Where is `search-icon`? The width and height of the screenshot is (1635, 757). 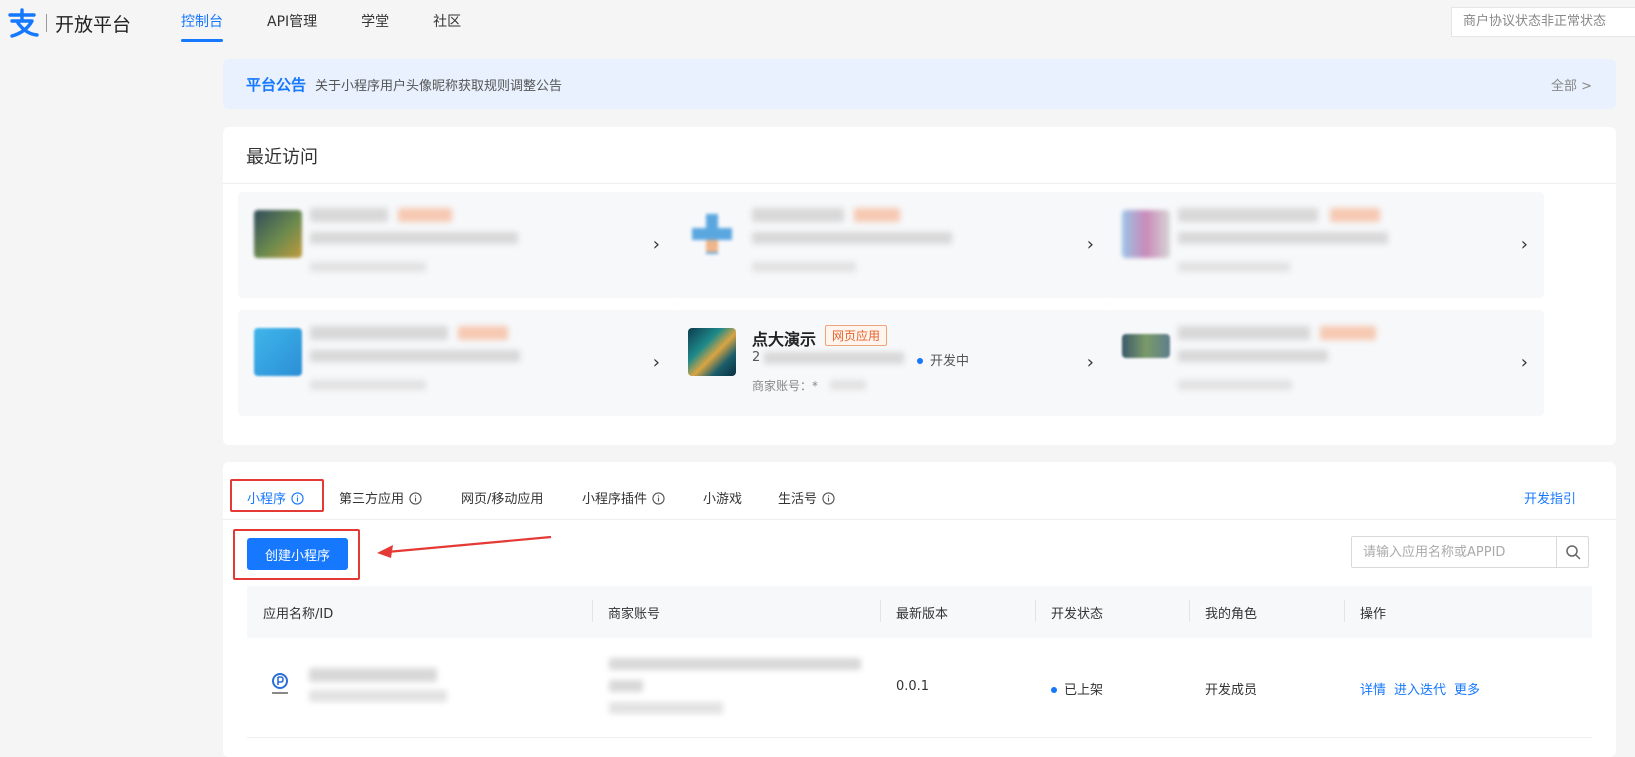
search-icon is located at coordinates (1572, 552).